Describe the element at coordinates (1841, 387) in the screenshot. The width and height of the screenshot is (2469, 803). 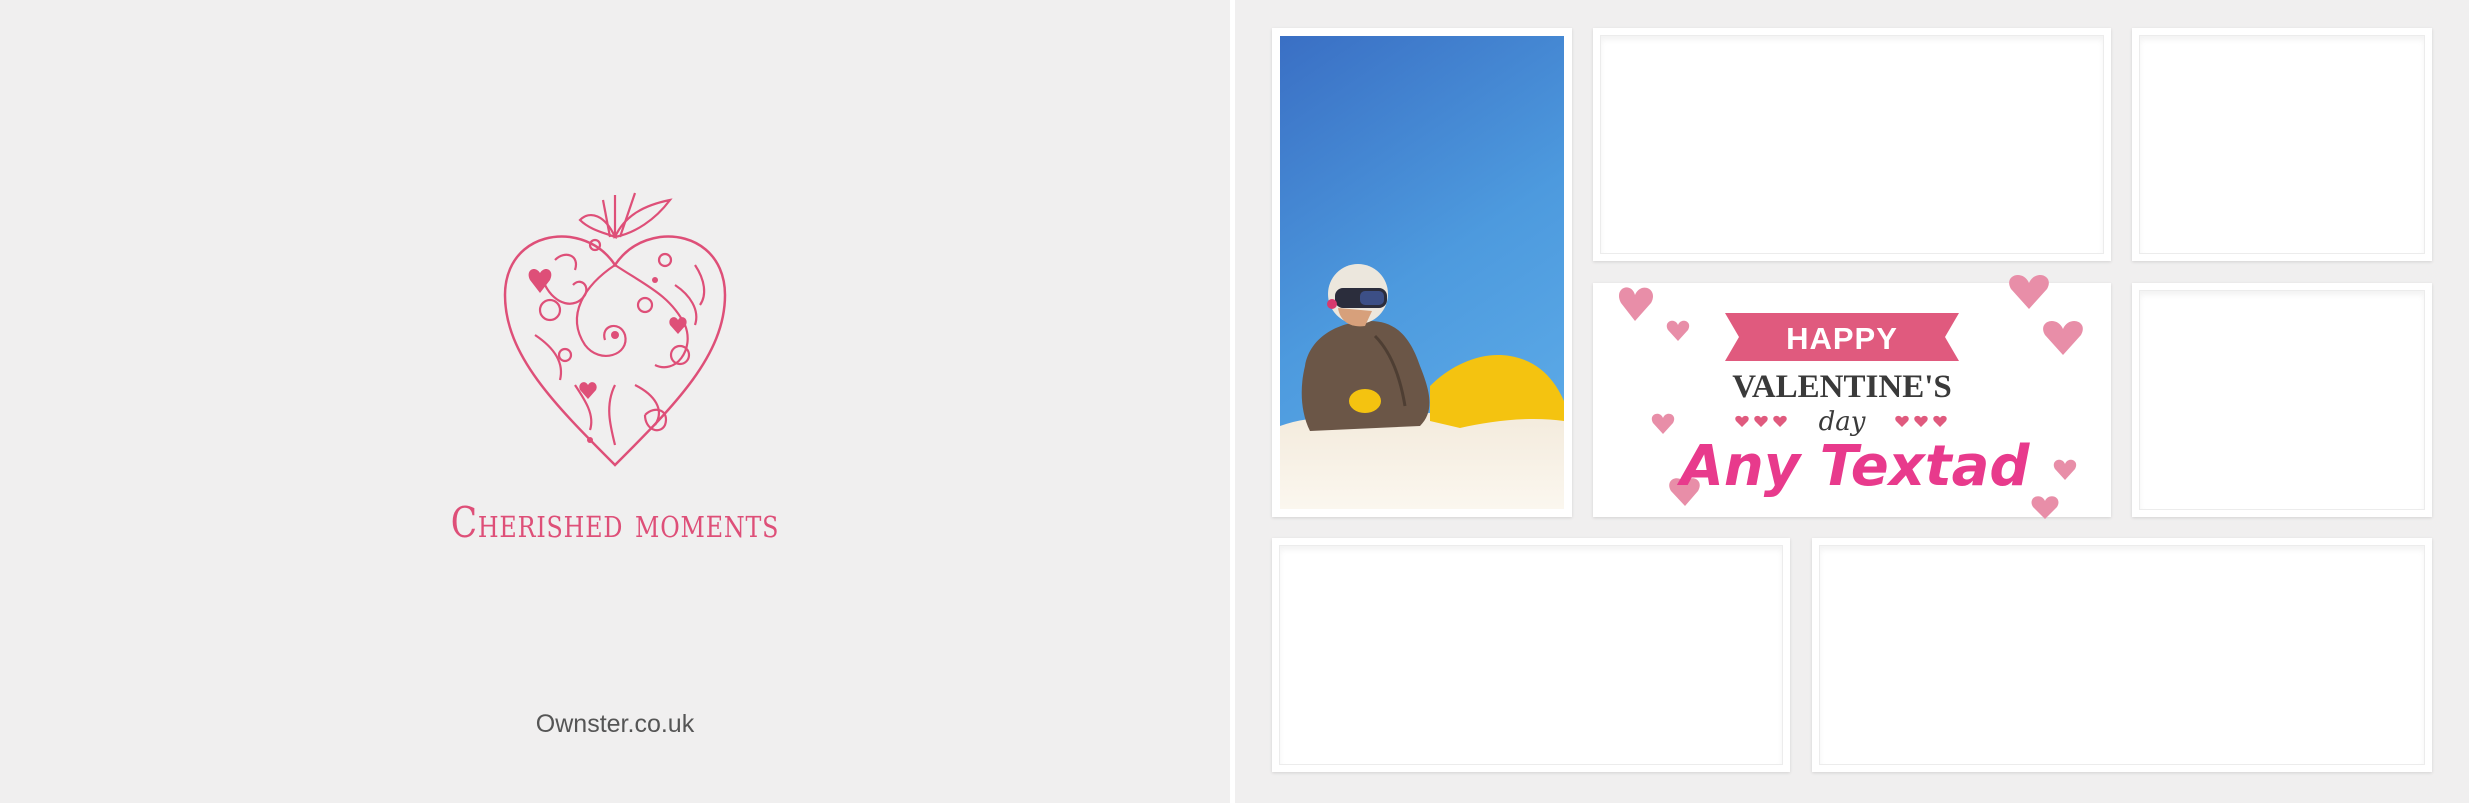
I see `valentines-text: VALENTINE'S` at that location.